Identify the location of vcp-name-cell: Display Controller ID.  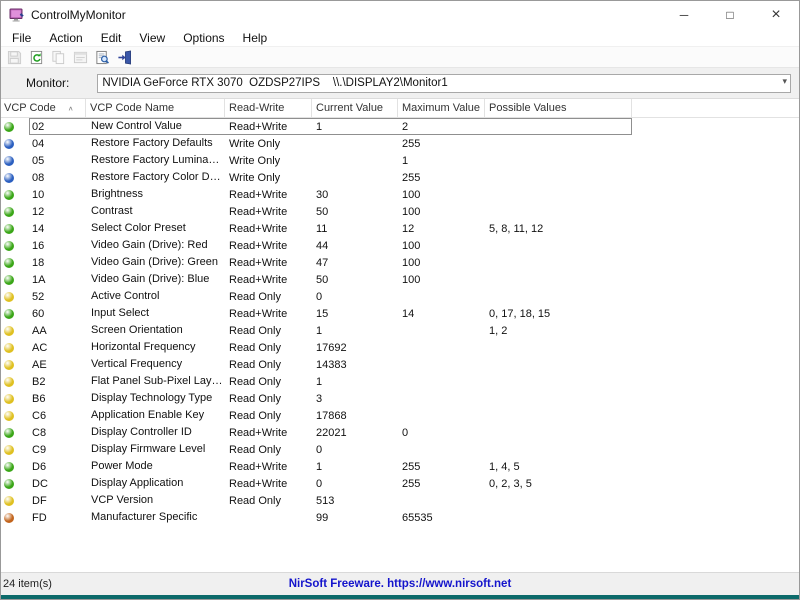
(141, 432).